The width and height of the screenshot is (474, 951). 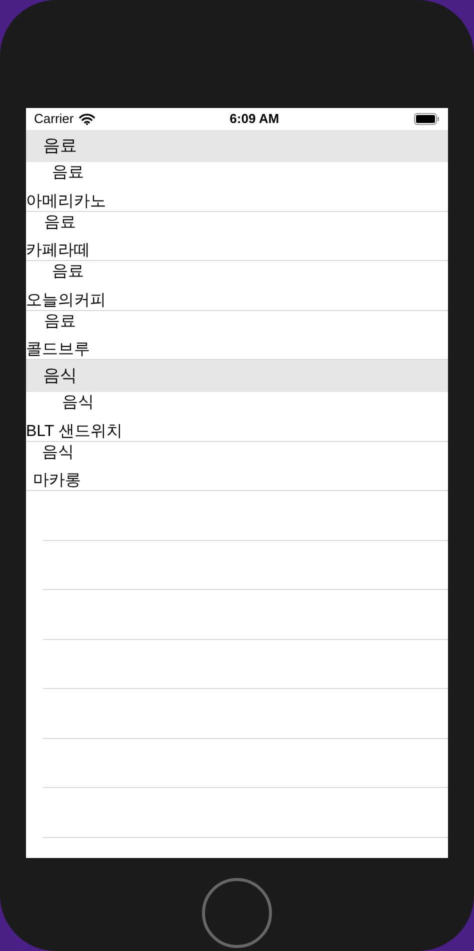 What do you see at coordinates (66, 301) in the screenshot?
I see `item-name: 오늘의커피` at bounding box center [66, 301].